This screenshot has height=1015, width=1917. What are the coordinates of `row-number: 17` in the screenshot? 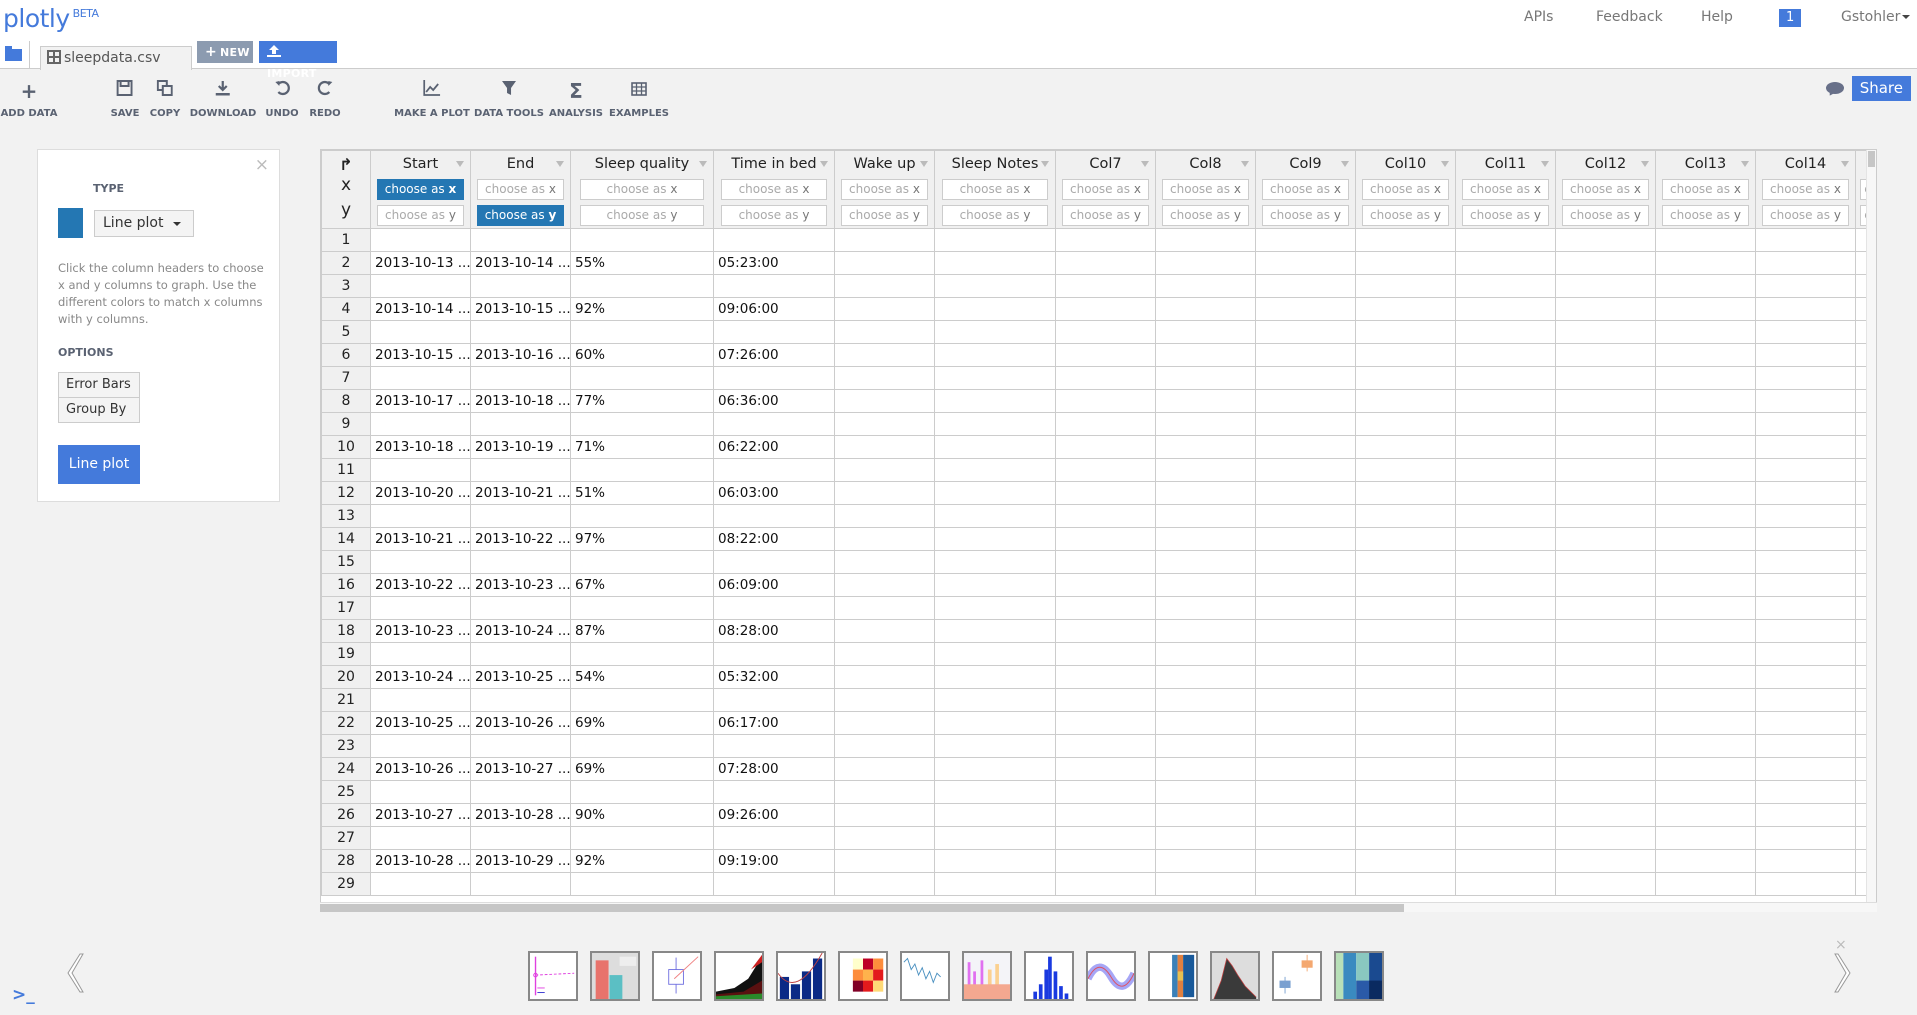 It's located at (346, 608).